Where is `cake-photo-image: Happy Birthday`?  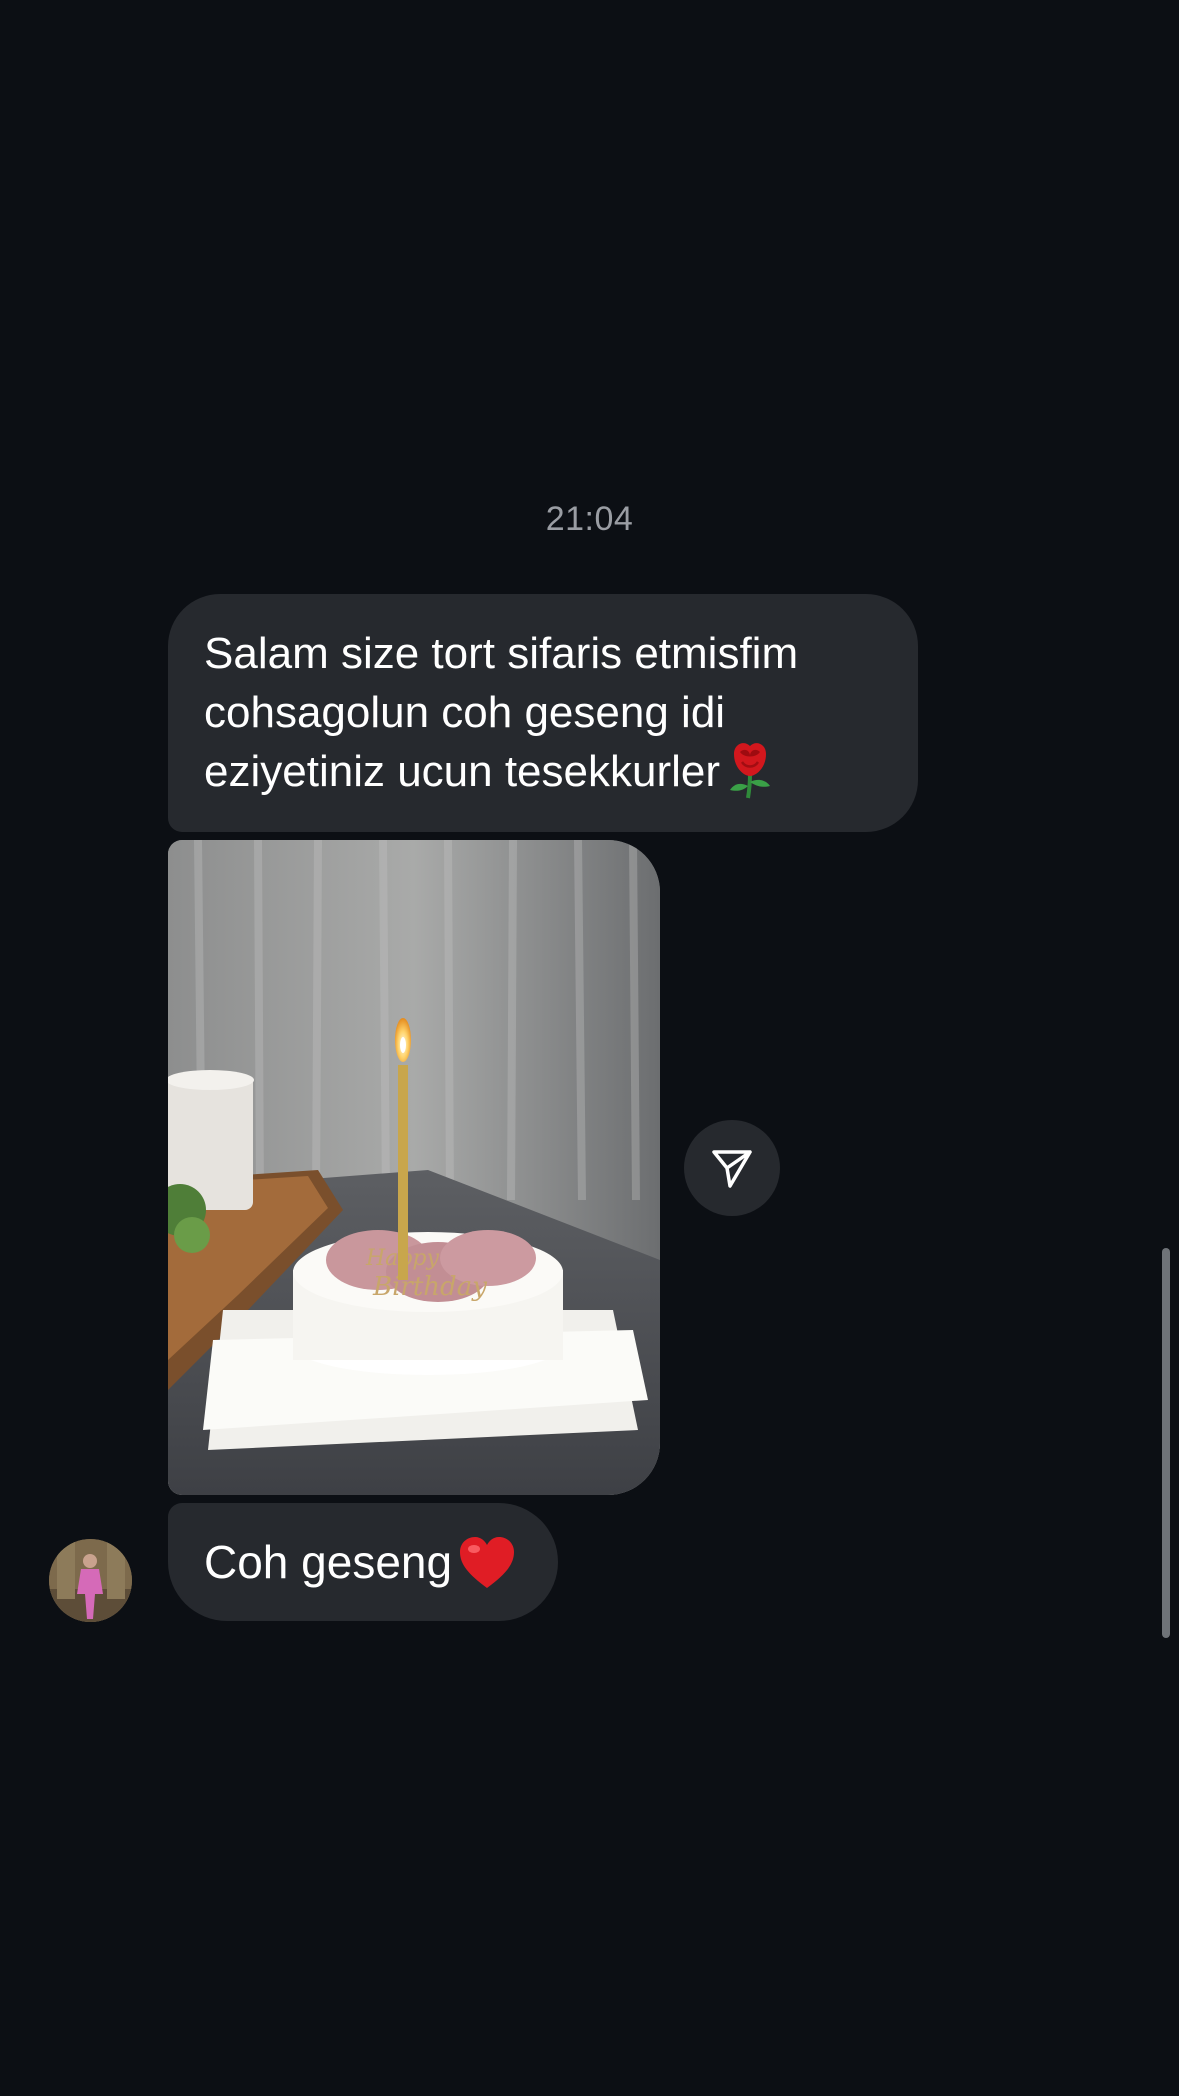
cake-photo-image: Happy Birthday is located at coordinates (414, 1167).